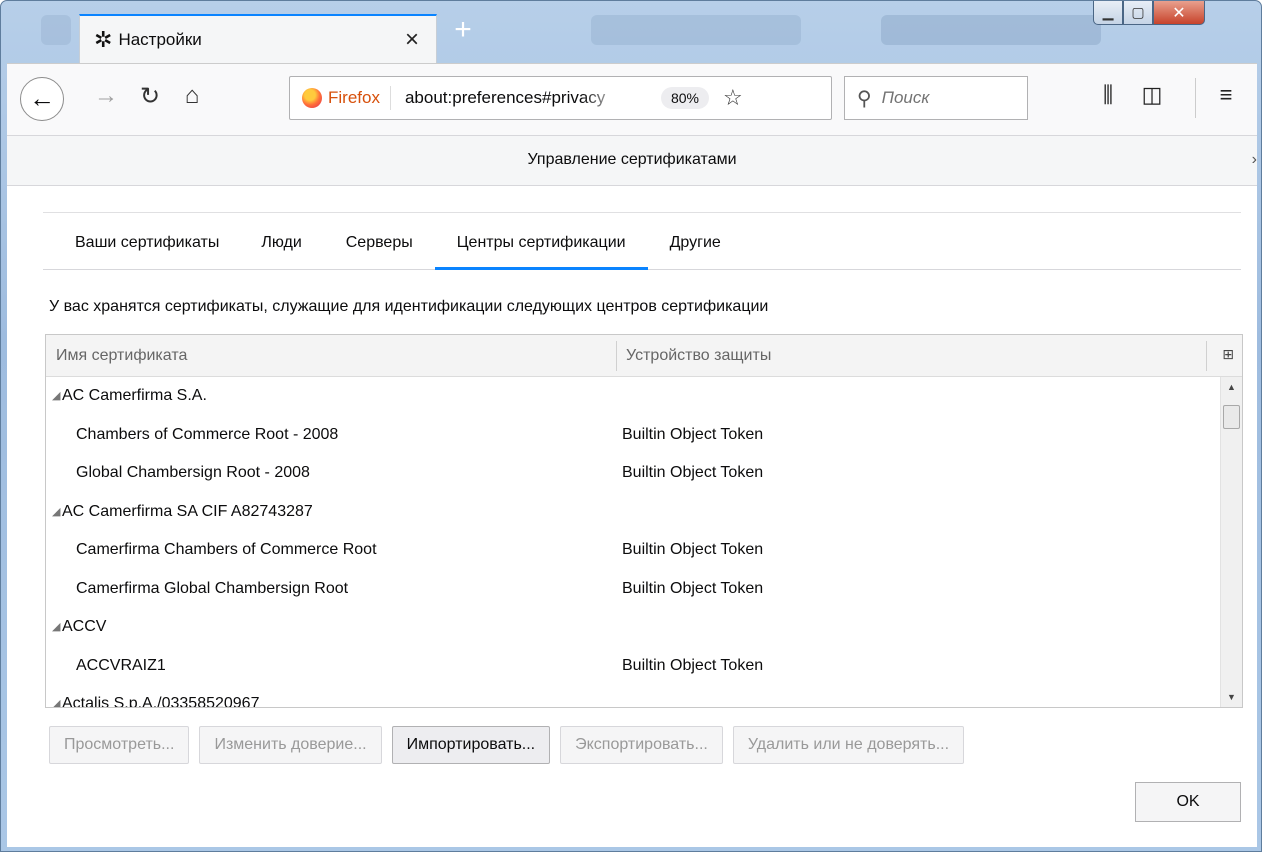 Image resolution: width=1262 pixels, height=852 pixels. I want to click on cert-name: Actalis S.p.A./03358520967, so click(161, 701).